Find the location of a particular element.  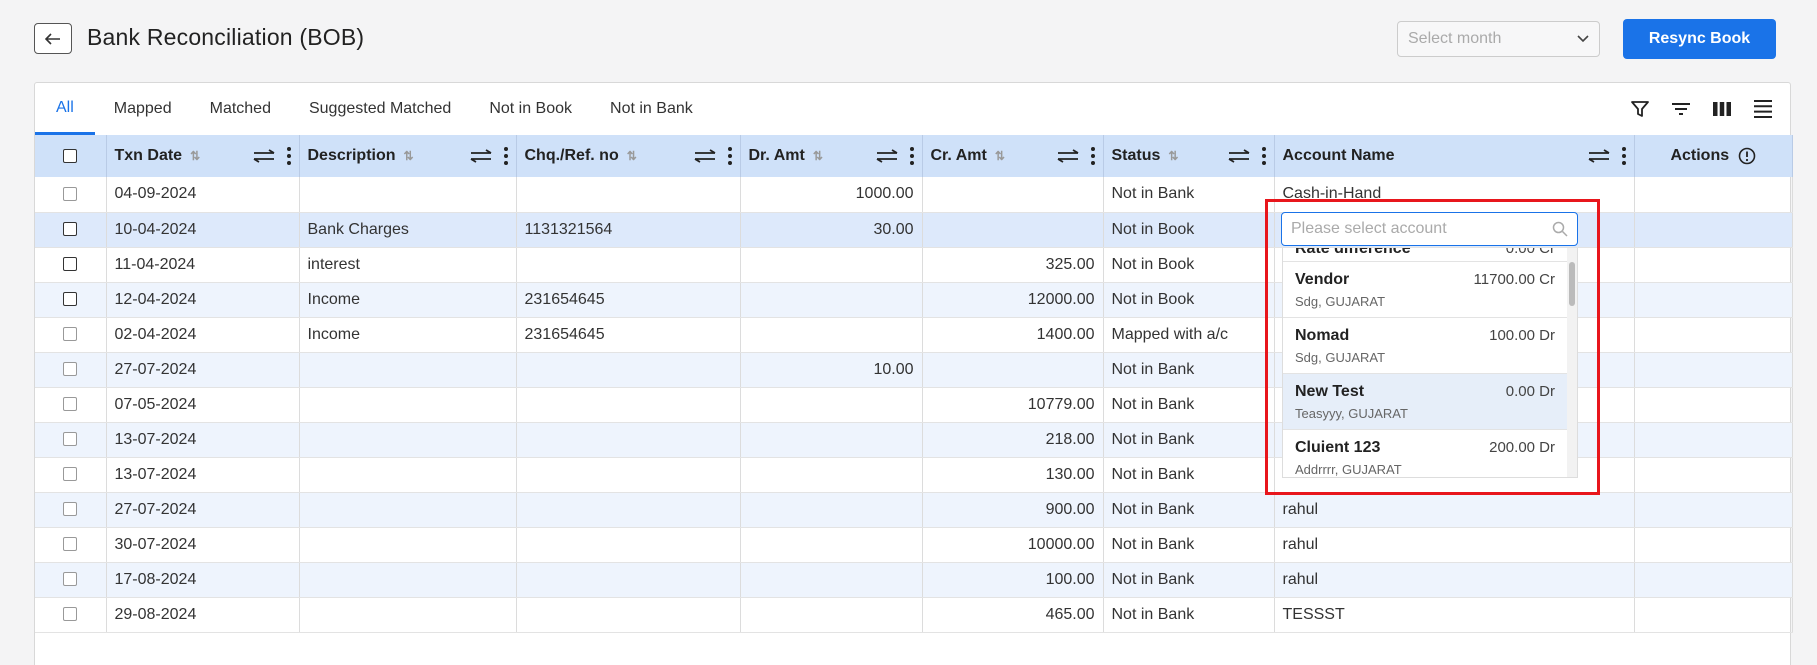

col-dr-amt: Dr. Amt ⇅ is located at coordinates (831, 156).